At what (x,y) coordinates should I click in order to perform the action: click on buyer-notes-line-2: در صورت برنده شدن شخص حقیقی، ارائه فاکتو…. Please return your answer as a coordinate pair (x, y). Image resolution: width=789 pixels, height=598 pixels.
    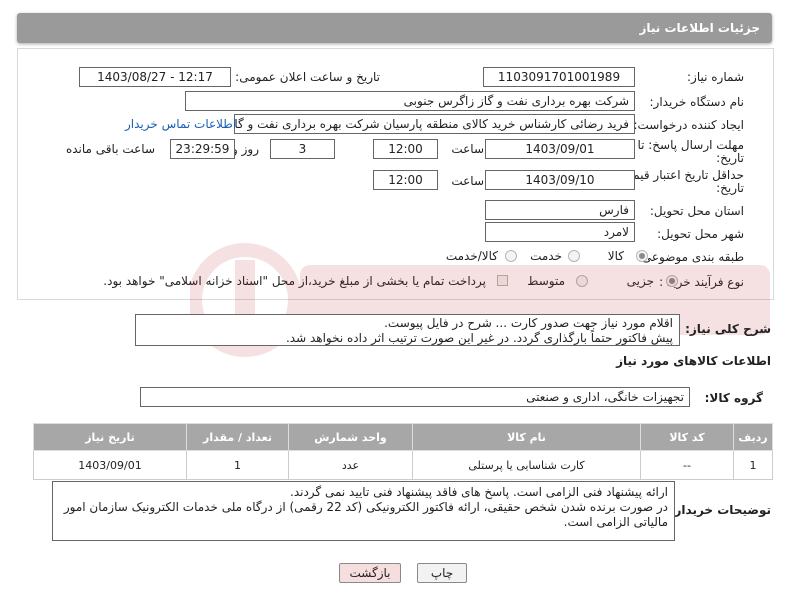
    Looking at the image, I should click on (365, 507).